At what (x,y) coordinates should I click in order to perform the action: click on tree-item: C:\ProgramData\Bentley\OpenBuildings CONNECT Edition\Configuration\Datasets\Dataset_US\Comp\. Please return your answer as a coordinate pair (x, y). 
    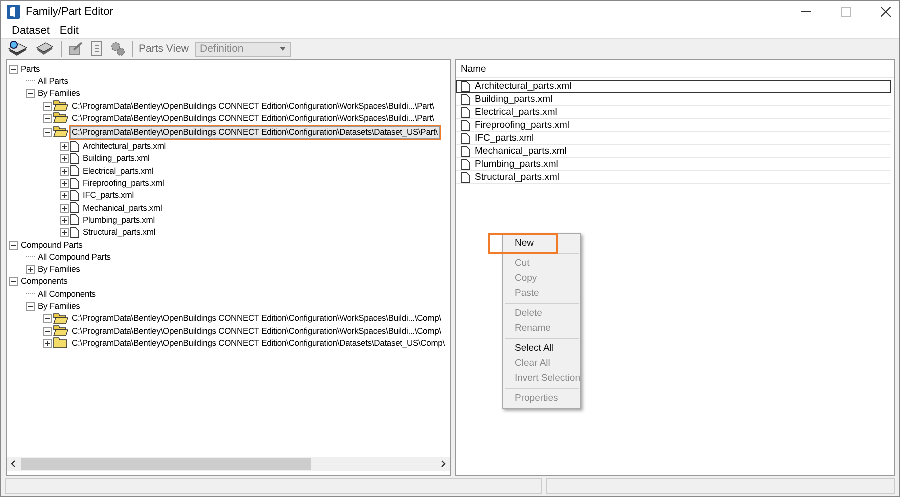
    Looking at the image, I should click on (258, 343).